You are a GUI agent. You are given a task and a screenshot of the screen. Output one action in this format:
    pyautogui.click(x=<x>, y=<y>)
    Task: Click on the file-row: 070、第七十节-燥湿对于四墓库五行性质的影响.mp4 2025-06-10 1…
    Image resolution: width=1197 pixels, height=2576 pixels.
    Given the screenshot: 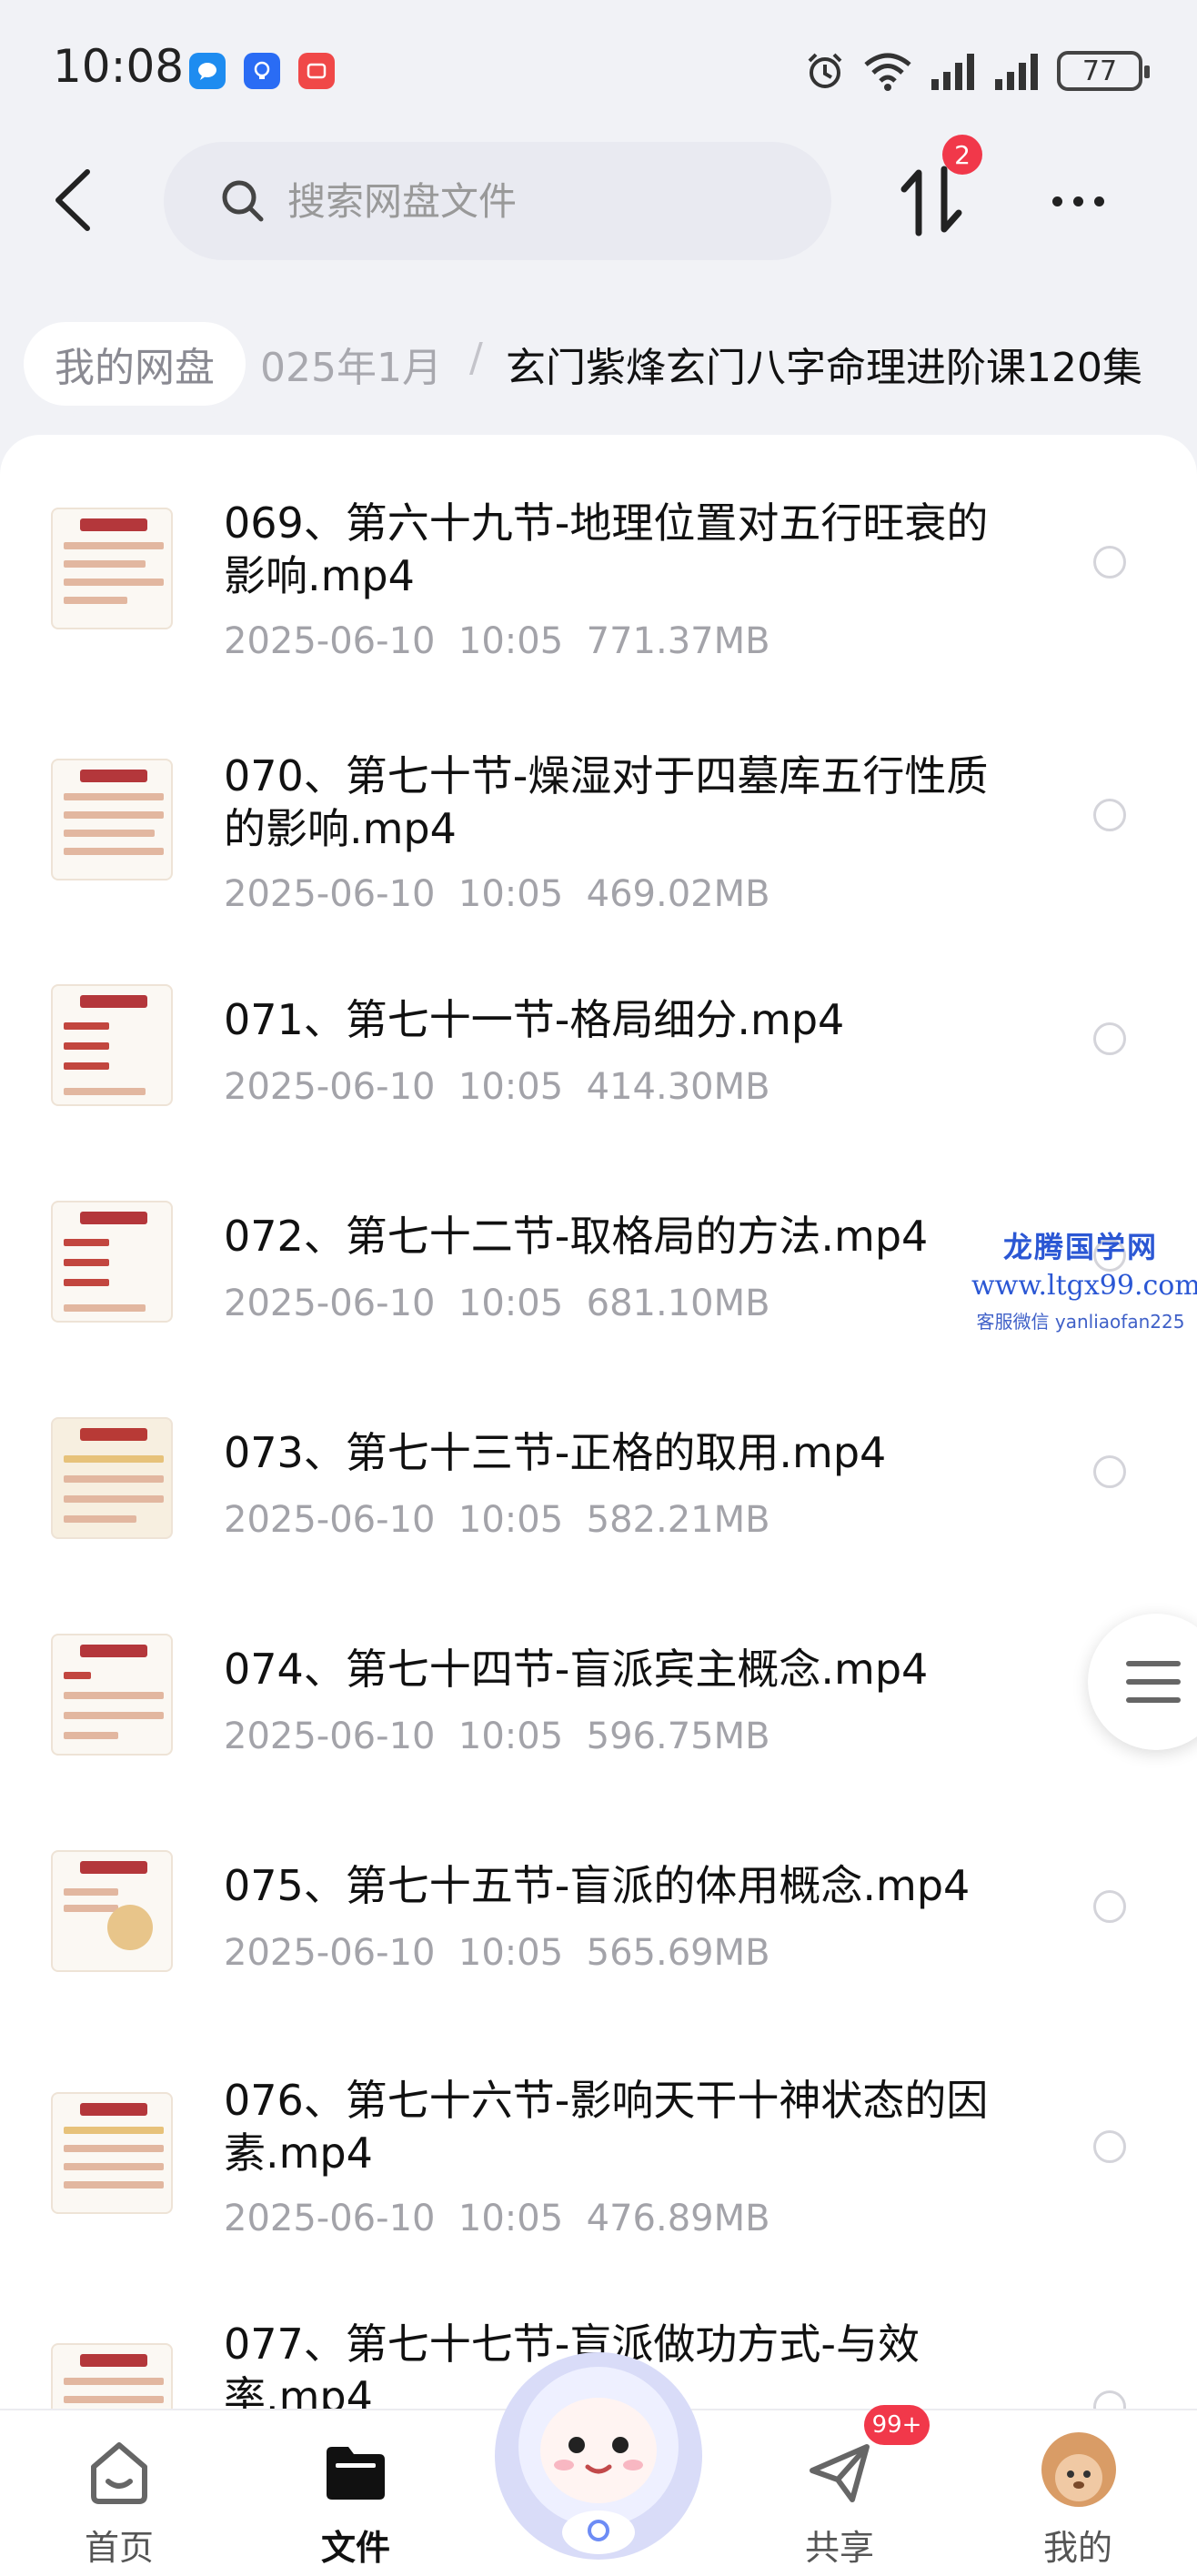 What is the action you would take?
    pyautogui.click(x=598, y=810)
    